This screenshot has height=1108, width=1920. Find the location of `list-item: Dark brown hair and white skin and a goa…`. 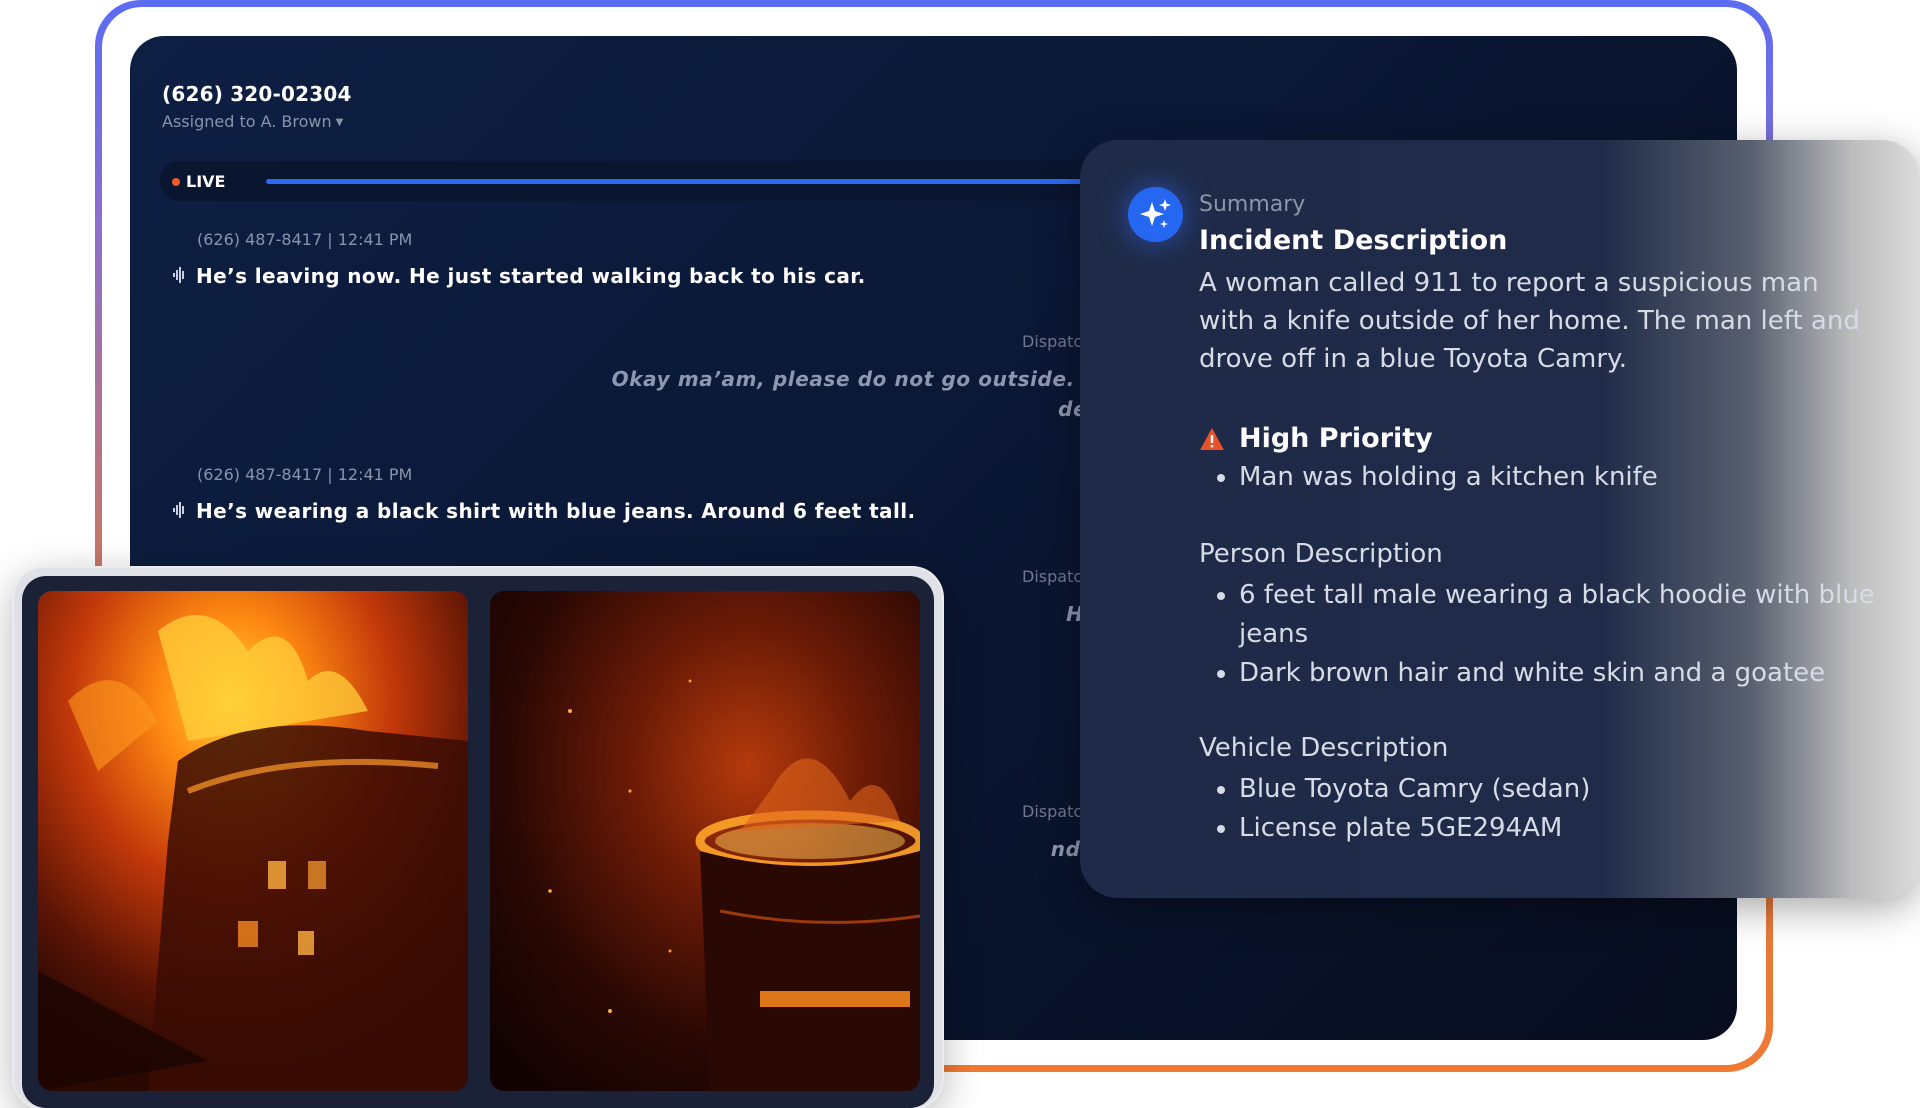

list-item: Dark brown hair and white skin and a goa… is located at coordinates (1569, 673).